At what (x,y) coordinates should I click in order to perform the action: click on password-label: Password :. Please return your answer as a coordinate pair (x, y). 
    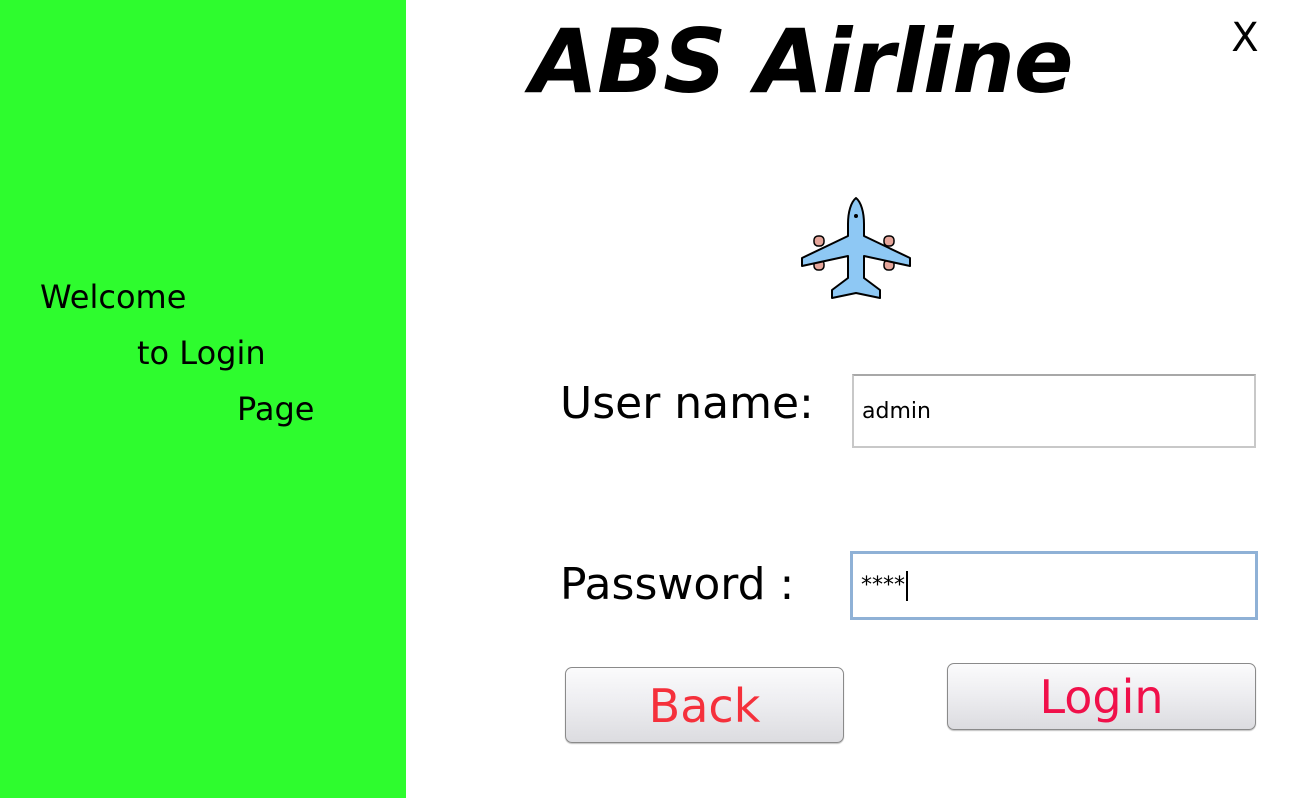
    Looking at the image, I should click on (677, 584).